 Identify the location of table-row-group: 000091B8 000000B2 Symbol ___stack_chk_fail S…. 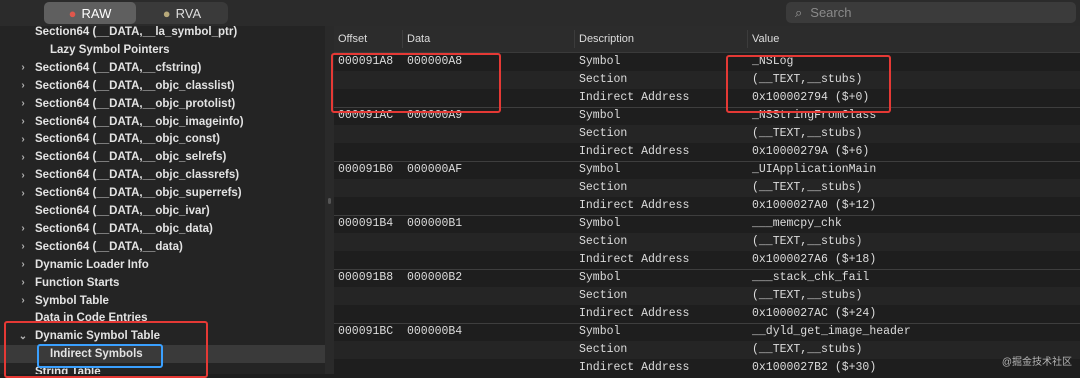
(707, 296).